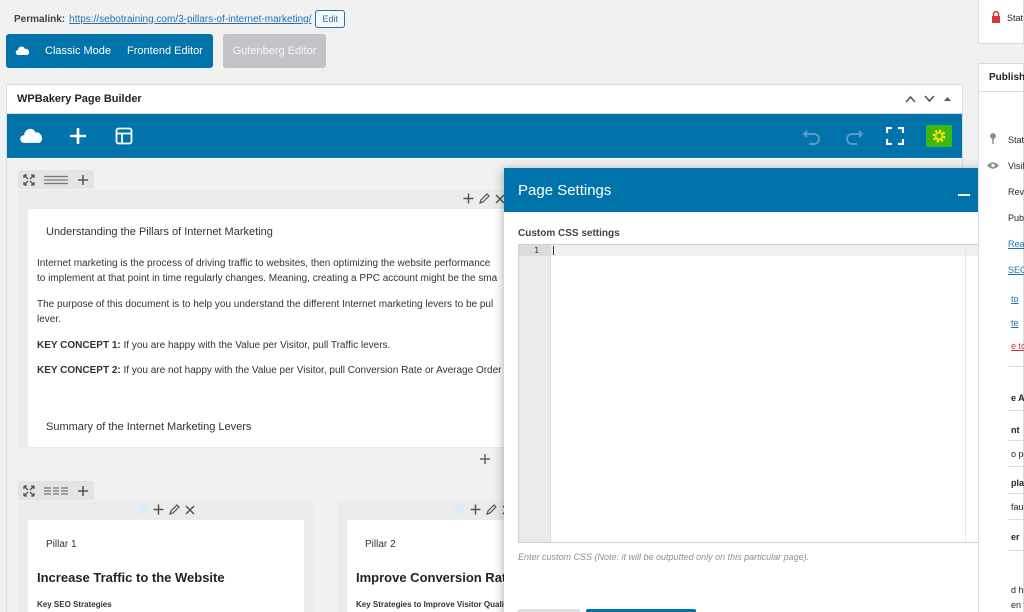  What do you see at coordinates (430, 604) in the screenshot?
I see `pillar-subtitle: Key Strategies to Improve Visitor Quali` at bounding box center [430, 604].